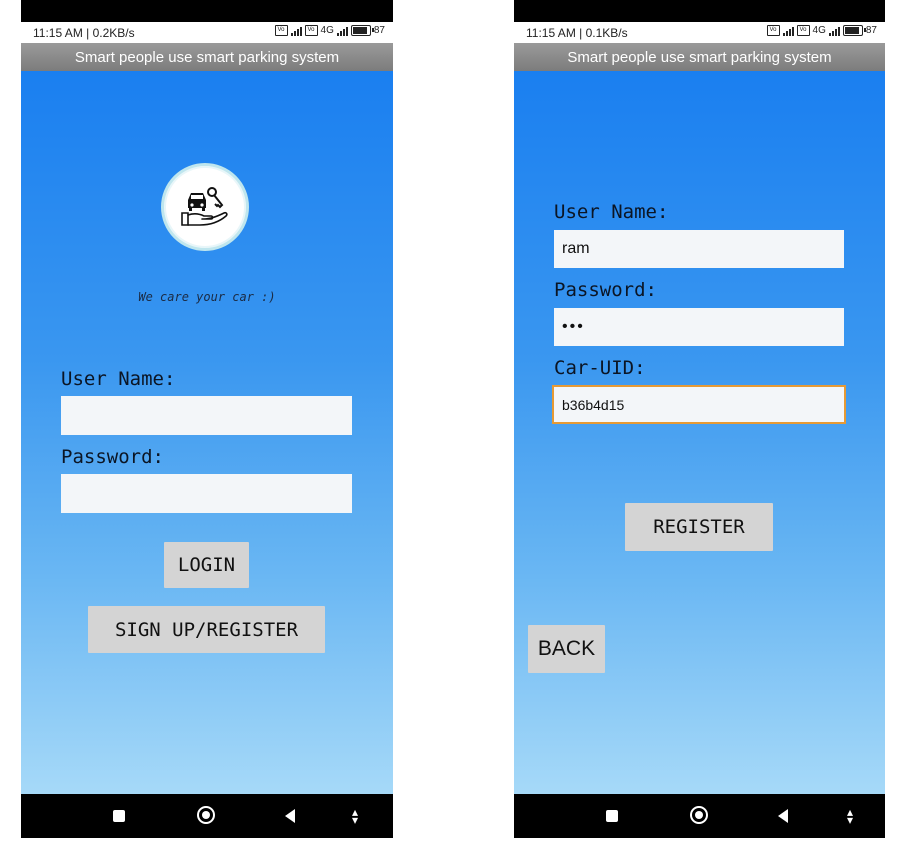 Image resolution: width=902 pixels, height=843 pixels. I want to click on register-button: REGISTER, so click(699, 527).